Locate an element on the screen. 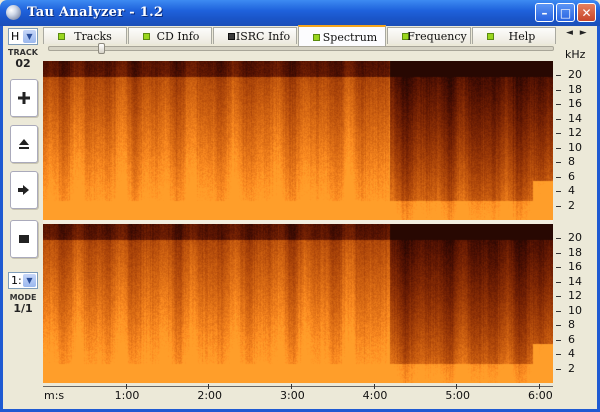  left-panel: H ▼ TRACK 02 1: ▼ MODE 1/1 is located at coordinates (21, 217).